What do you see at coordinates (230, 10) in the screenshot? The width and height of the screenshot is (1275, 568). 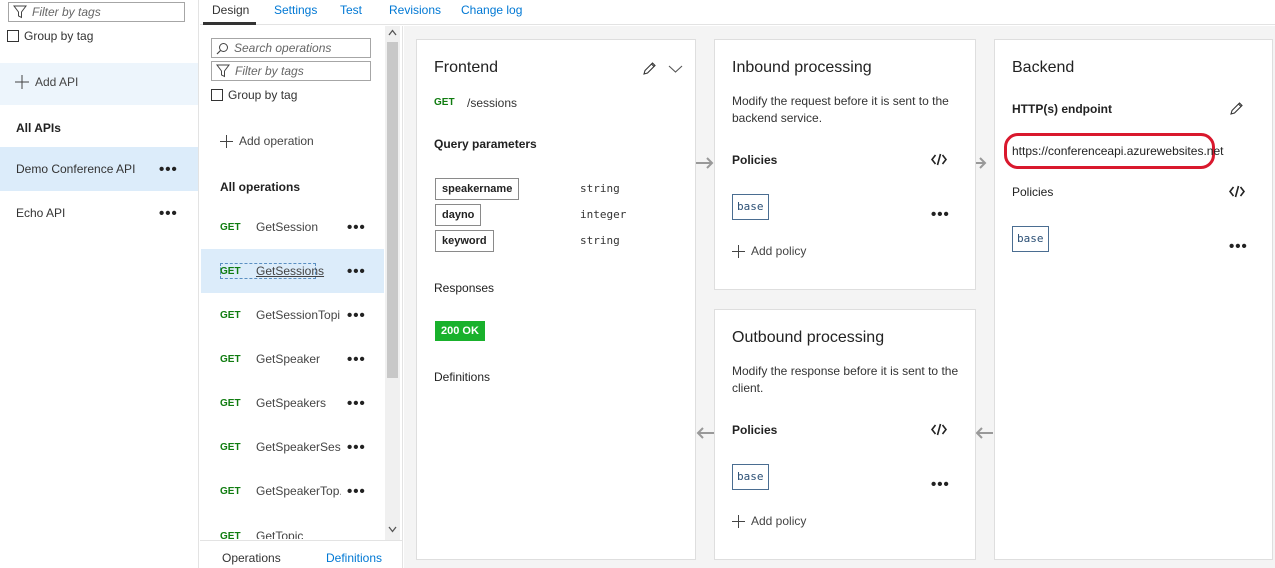 I see `tab-design: Design` at bounding box center [230, 10].